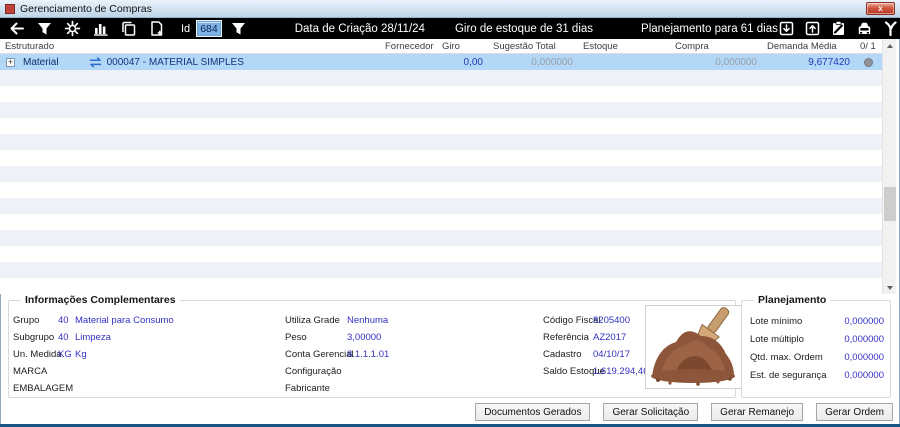 This screenshot has width=900, height=427. I want to click on embalagem-label: EMBALAGEM, so click(43, 388).